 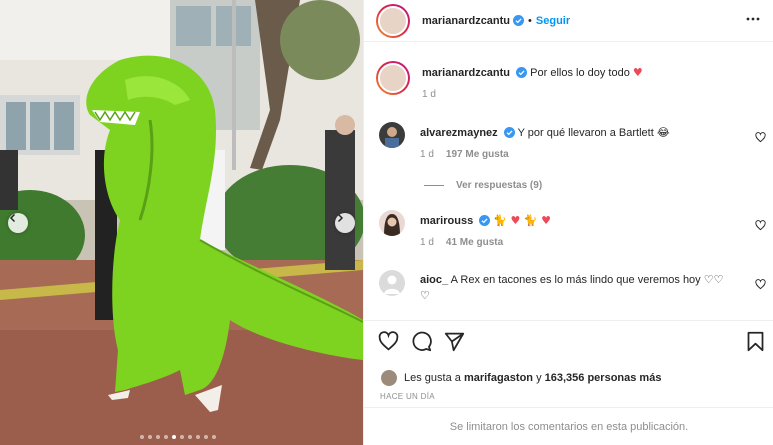 What do you see at coordinates (499, 185) in the screenshot?
I see `view-replies-label: Ver respuestas (9)` at bounding box center [499, 185].